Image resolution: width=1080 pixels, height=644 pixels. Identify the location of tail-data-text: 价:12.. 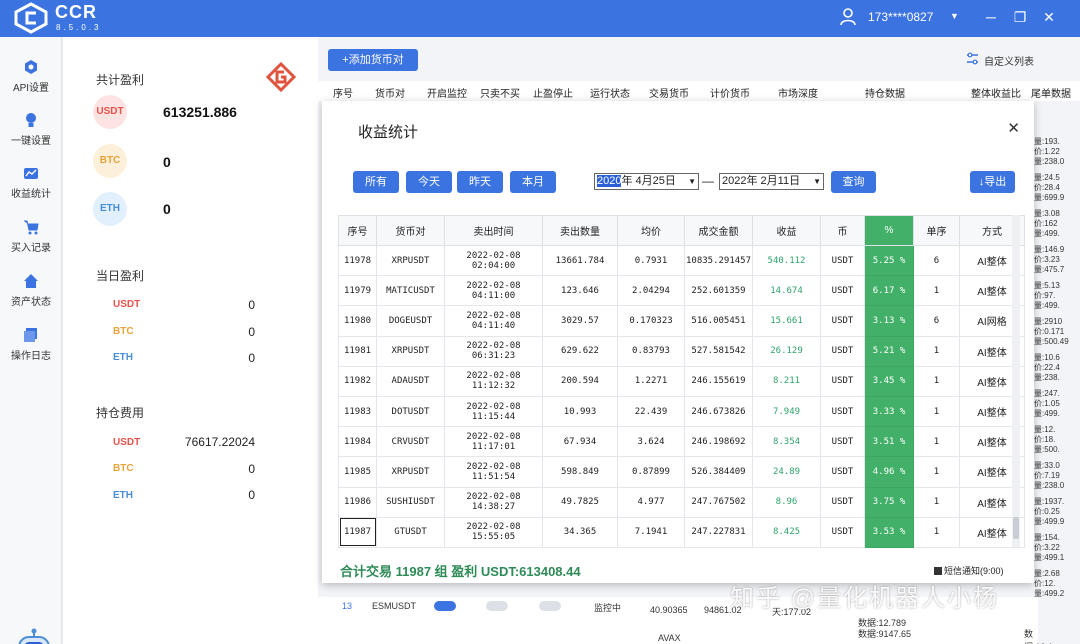
(1045, 583).